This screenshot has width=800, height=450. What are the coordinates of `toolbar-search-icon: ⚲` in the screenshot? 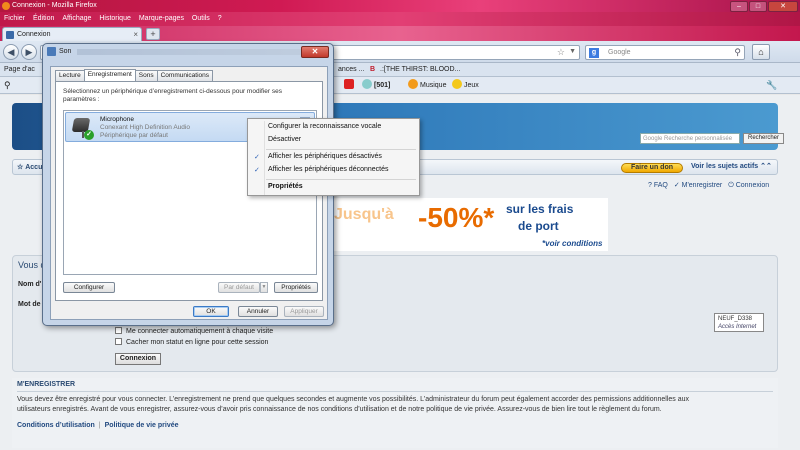 It's located at (7, 85).